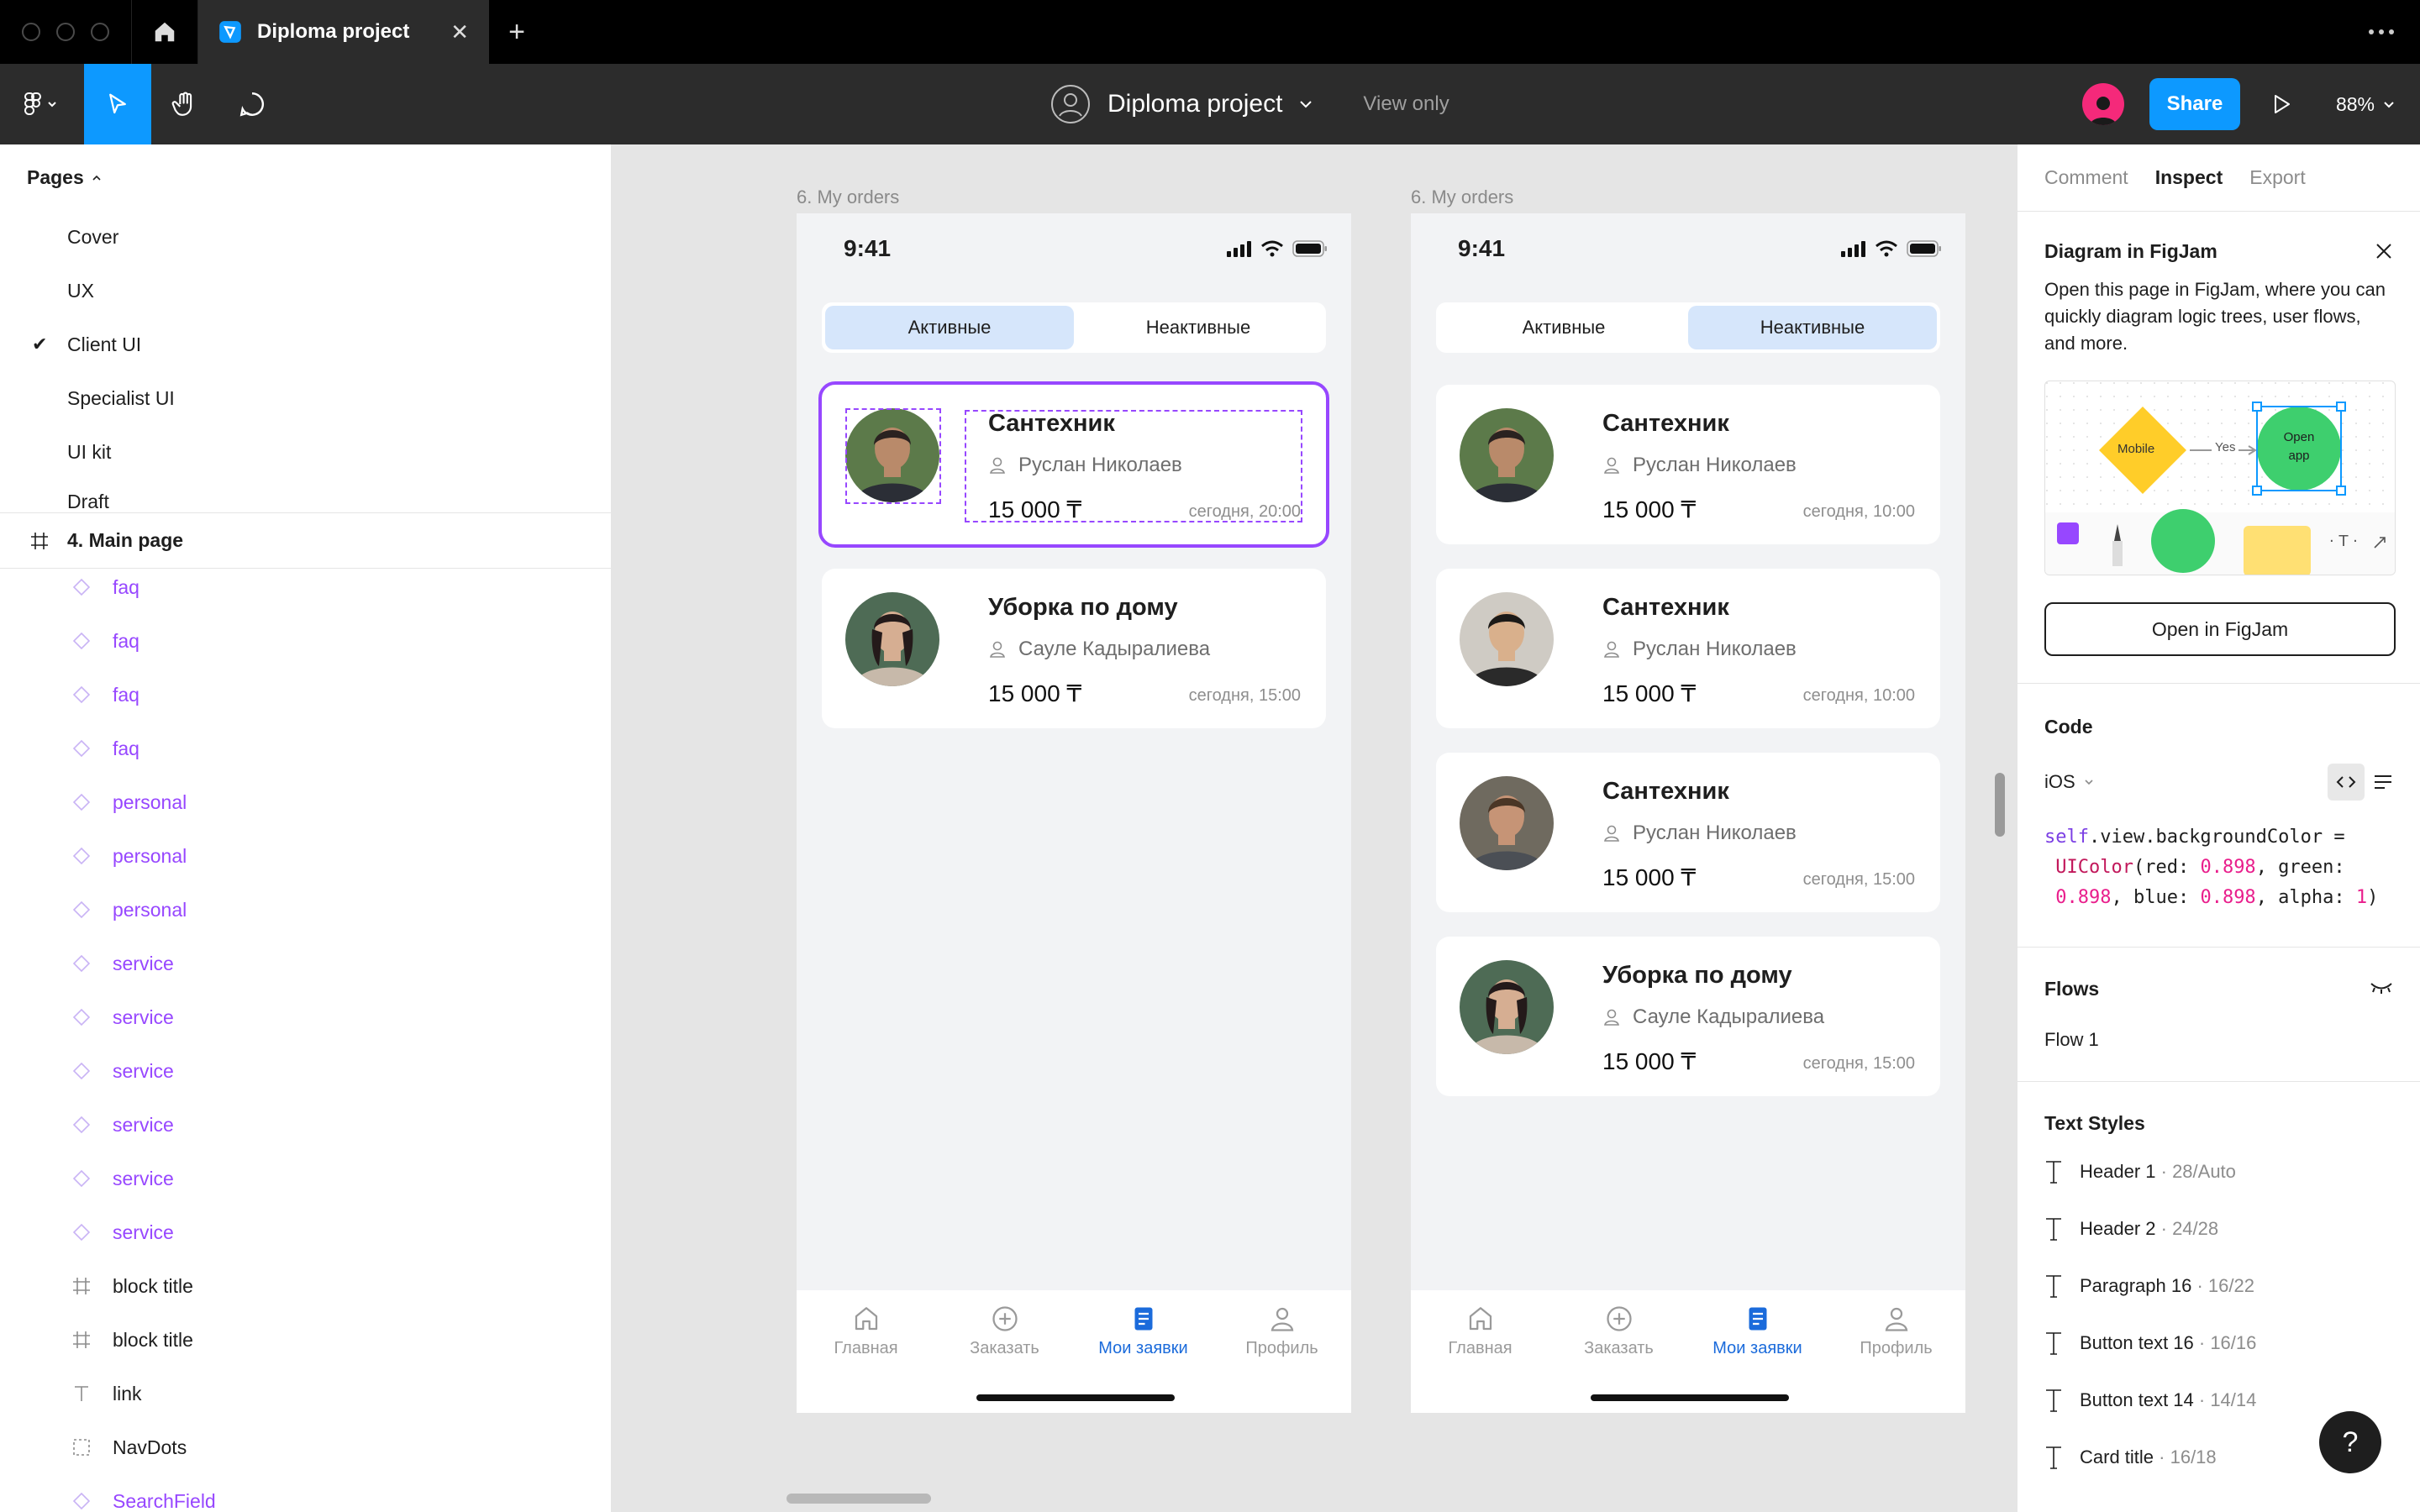  I want to click on plus-icon: +, so click(516, 31).